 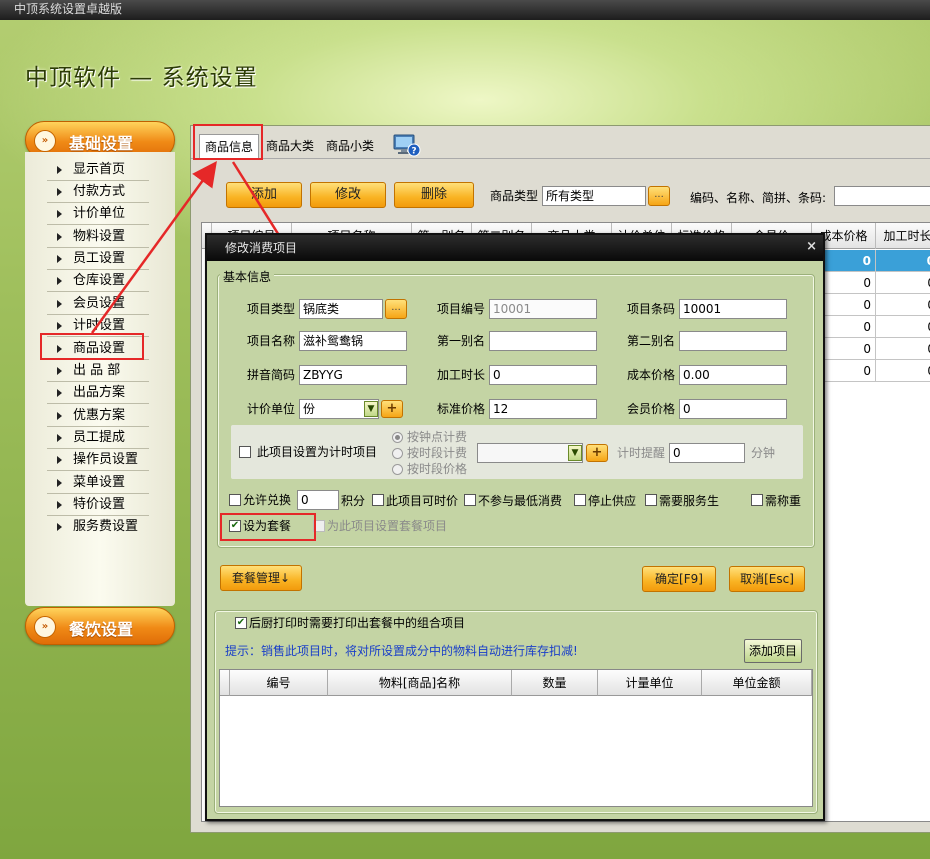 I want to click on name-input: 滋补鸳鸯锅, so click(x=353, y=341).